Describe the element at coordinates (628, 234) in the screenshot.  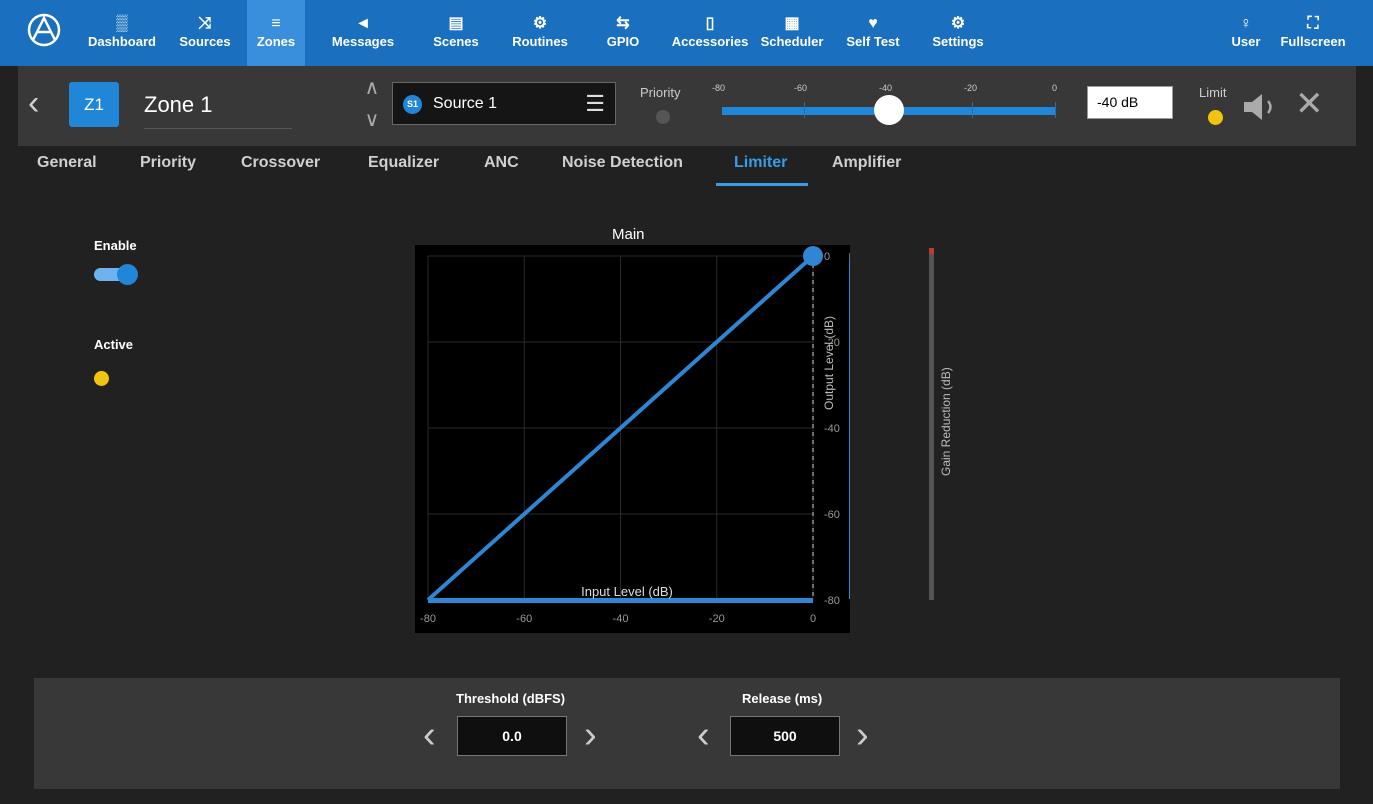
I see `chart-title: Main` at that location.